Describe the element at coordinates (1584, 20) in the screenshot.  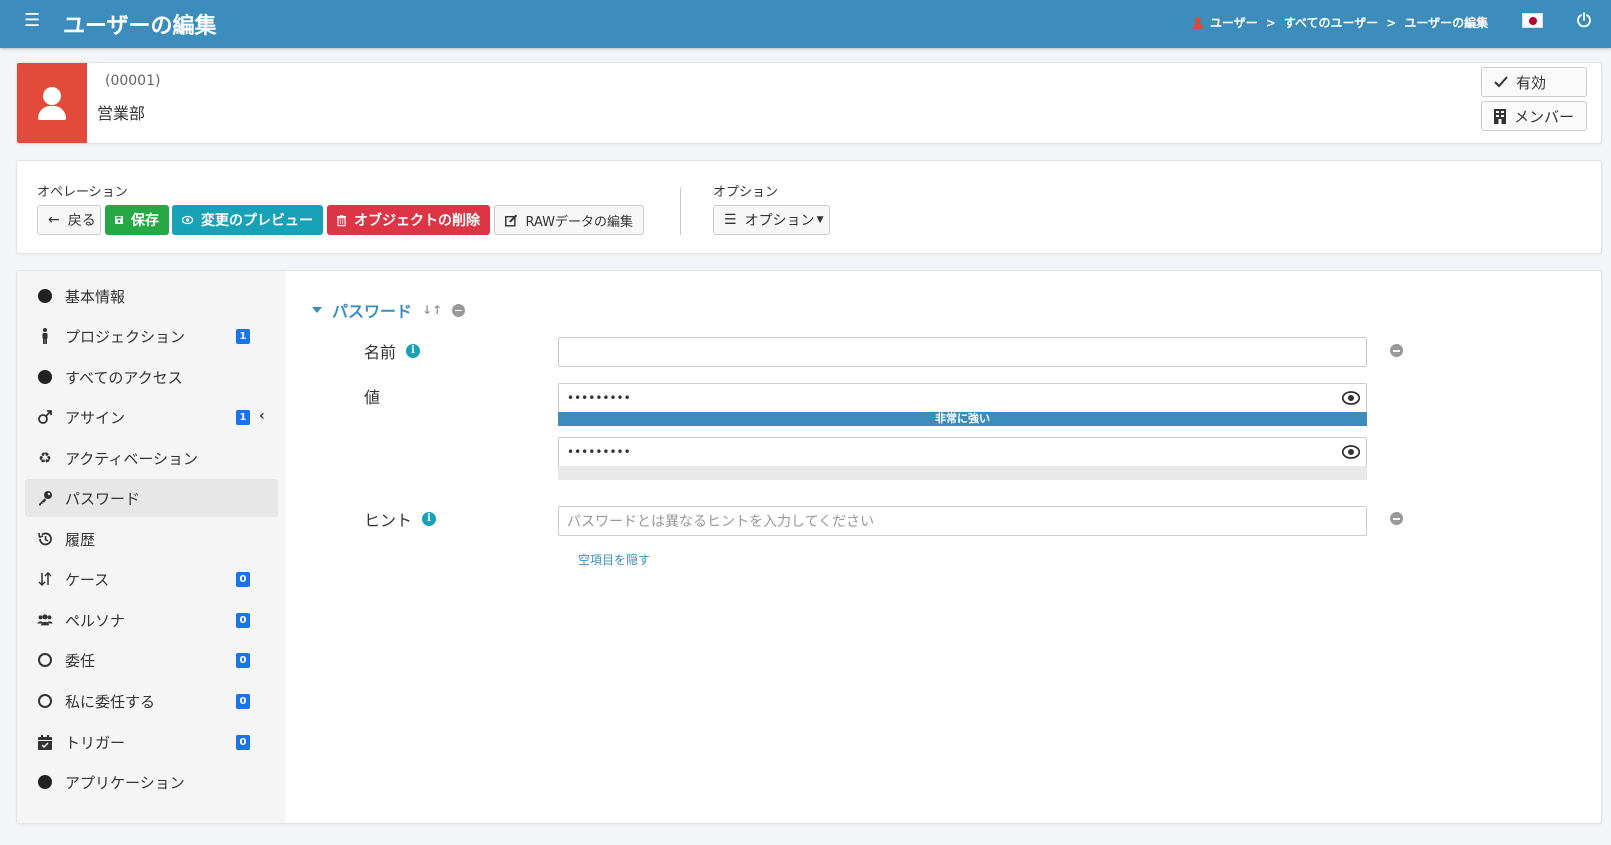
I see `power-icon` at that location.